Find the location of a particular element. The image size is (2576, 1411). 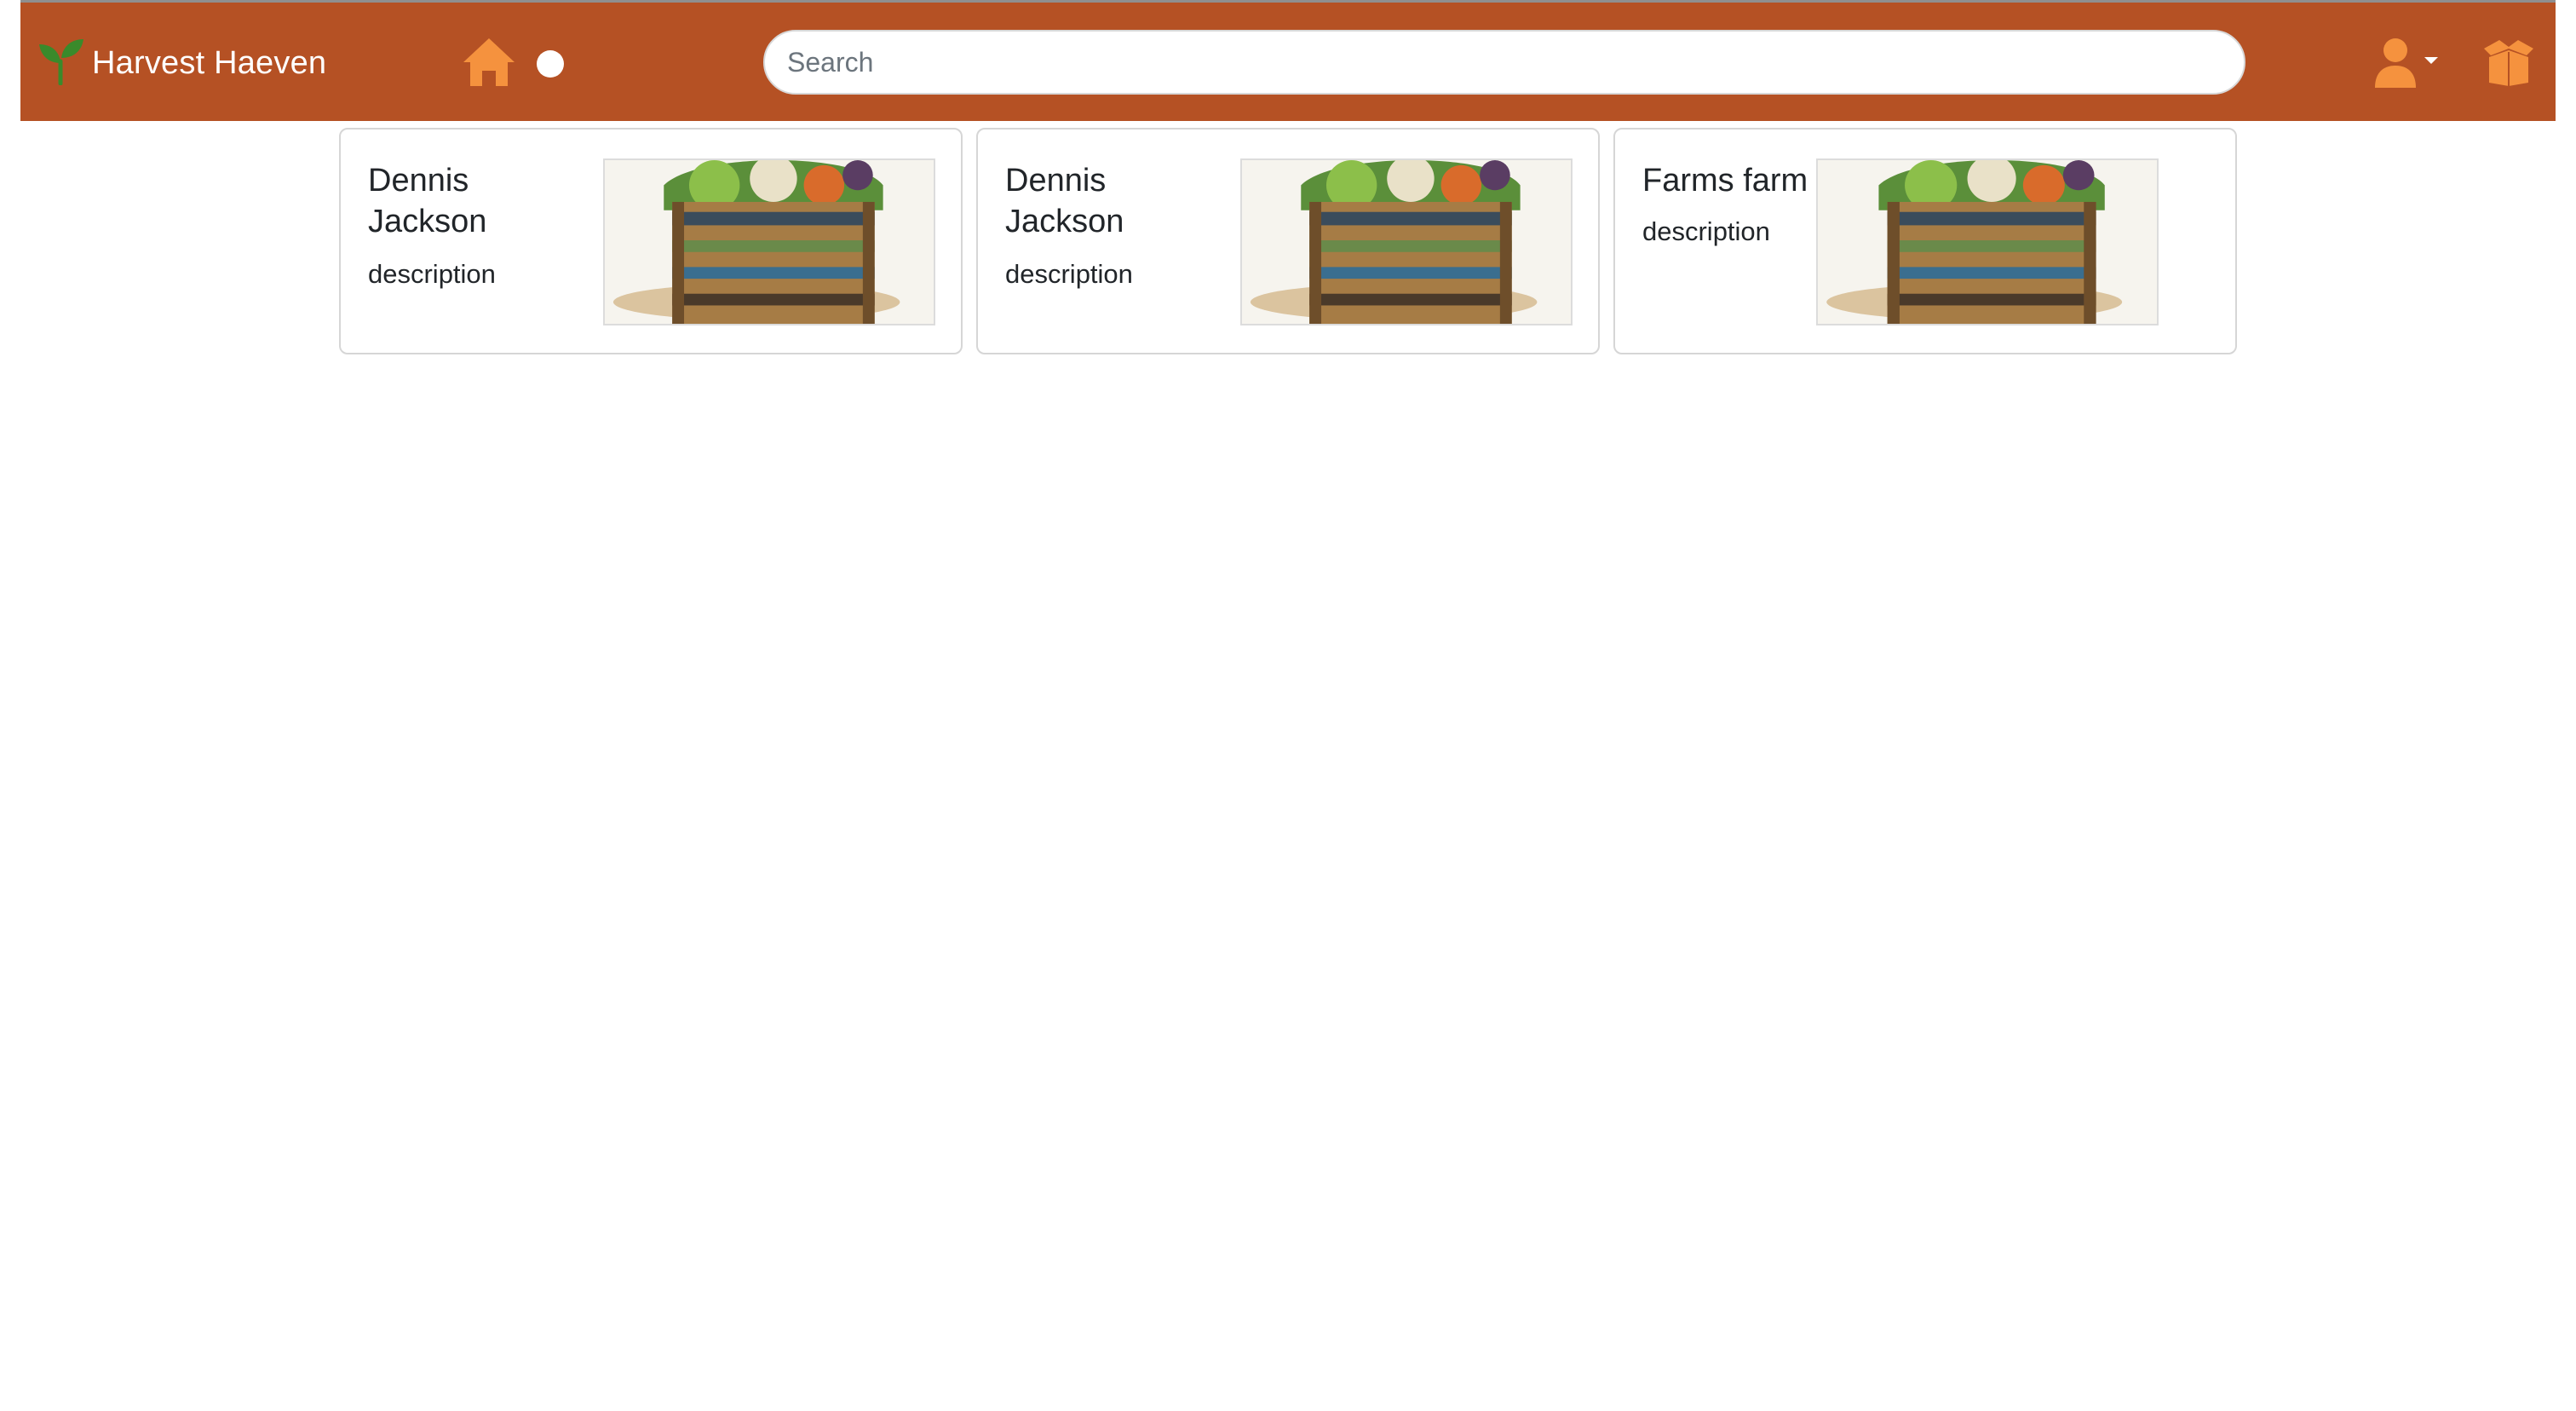

farm-card: Farms farm description is located at coordinates (1925, 241).